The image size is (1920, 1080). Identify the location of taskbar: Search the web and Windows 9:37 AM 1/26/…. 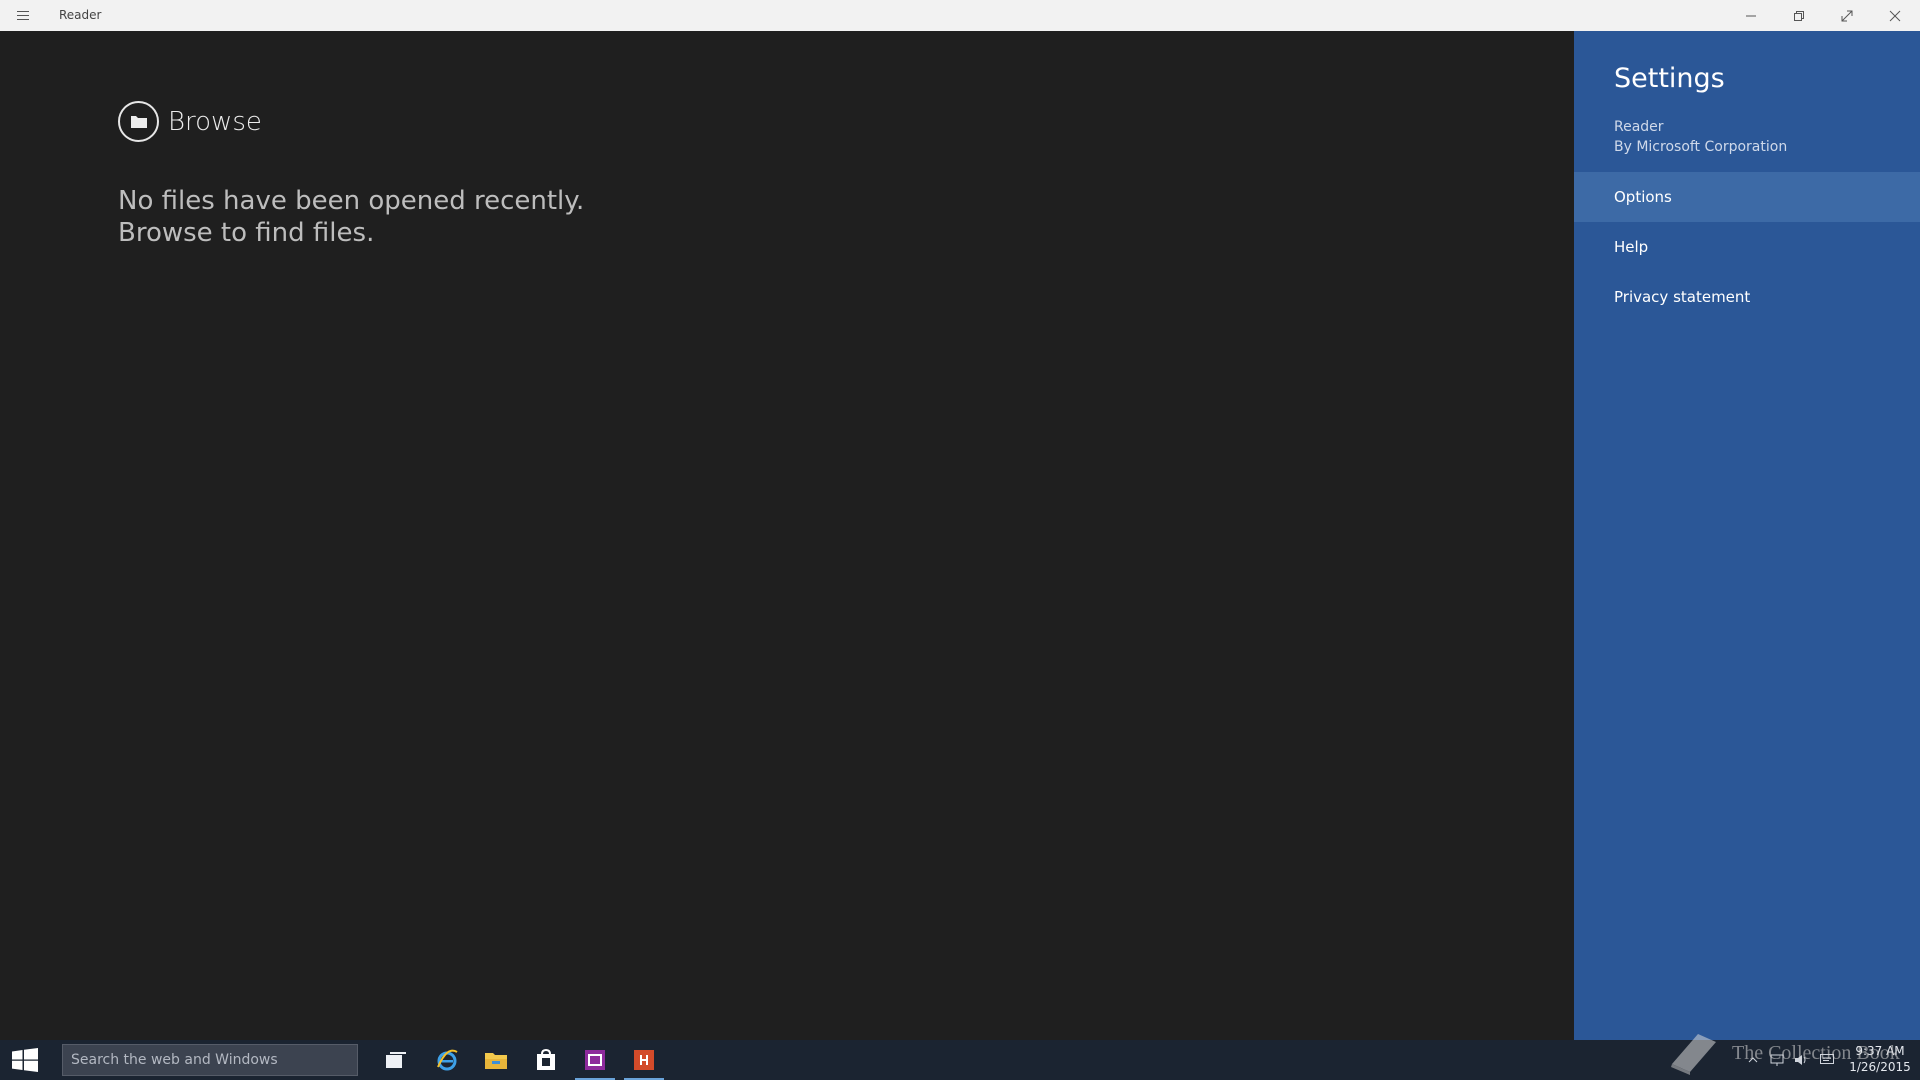
(960, 1060).